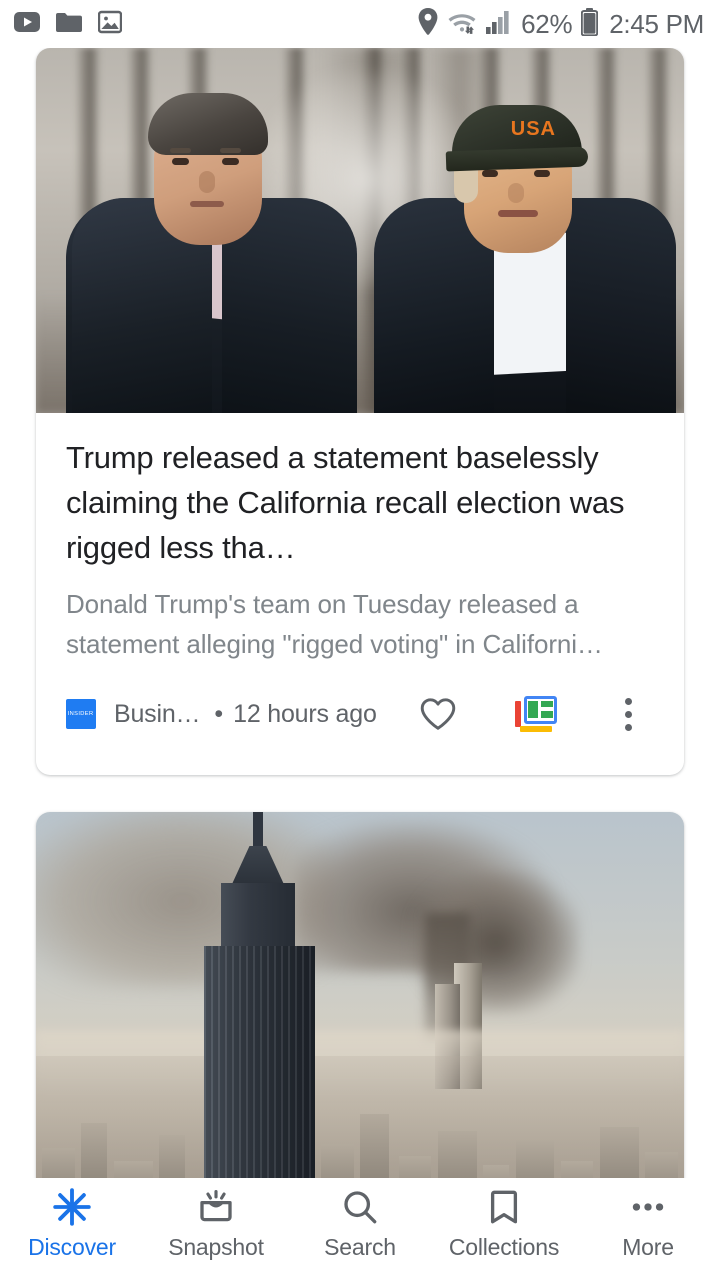 This screenshot has width=720, height=1280. I want to click on bookmark-icon, so click(504, 1207).